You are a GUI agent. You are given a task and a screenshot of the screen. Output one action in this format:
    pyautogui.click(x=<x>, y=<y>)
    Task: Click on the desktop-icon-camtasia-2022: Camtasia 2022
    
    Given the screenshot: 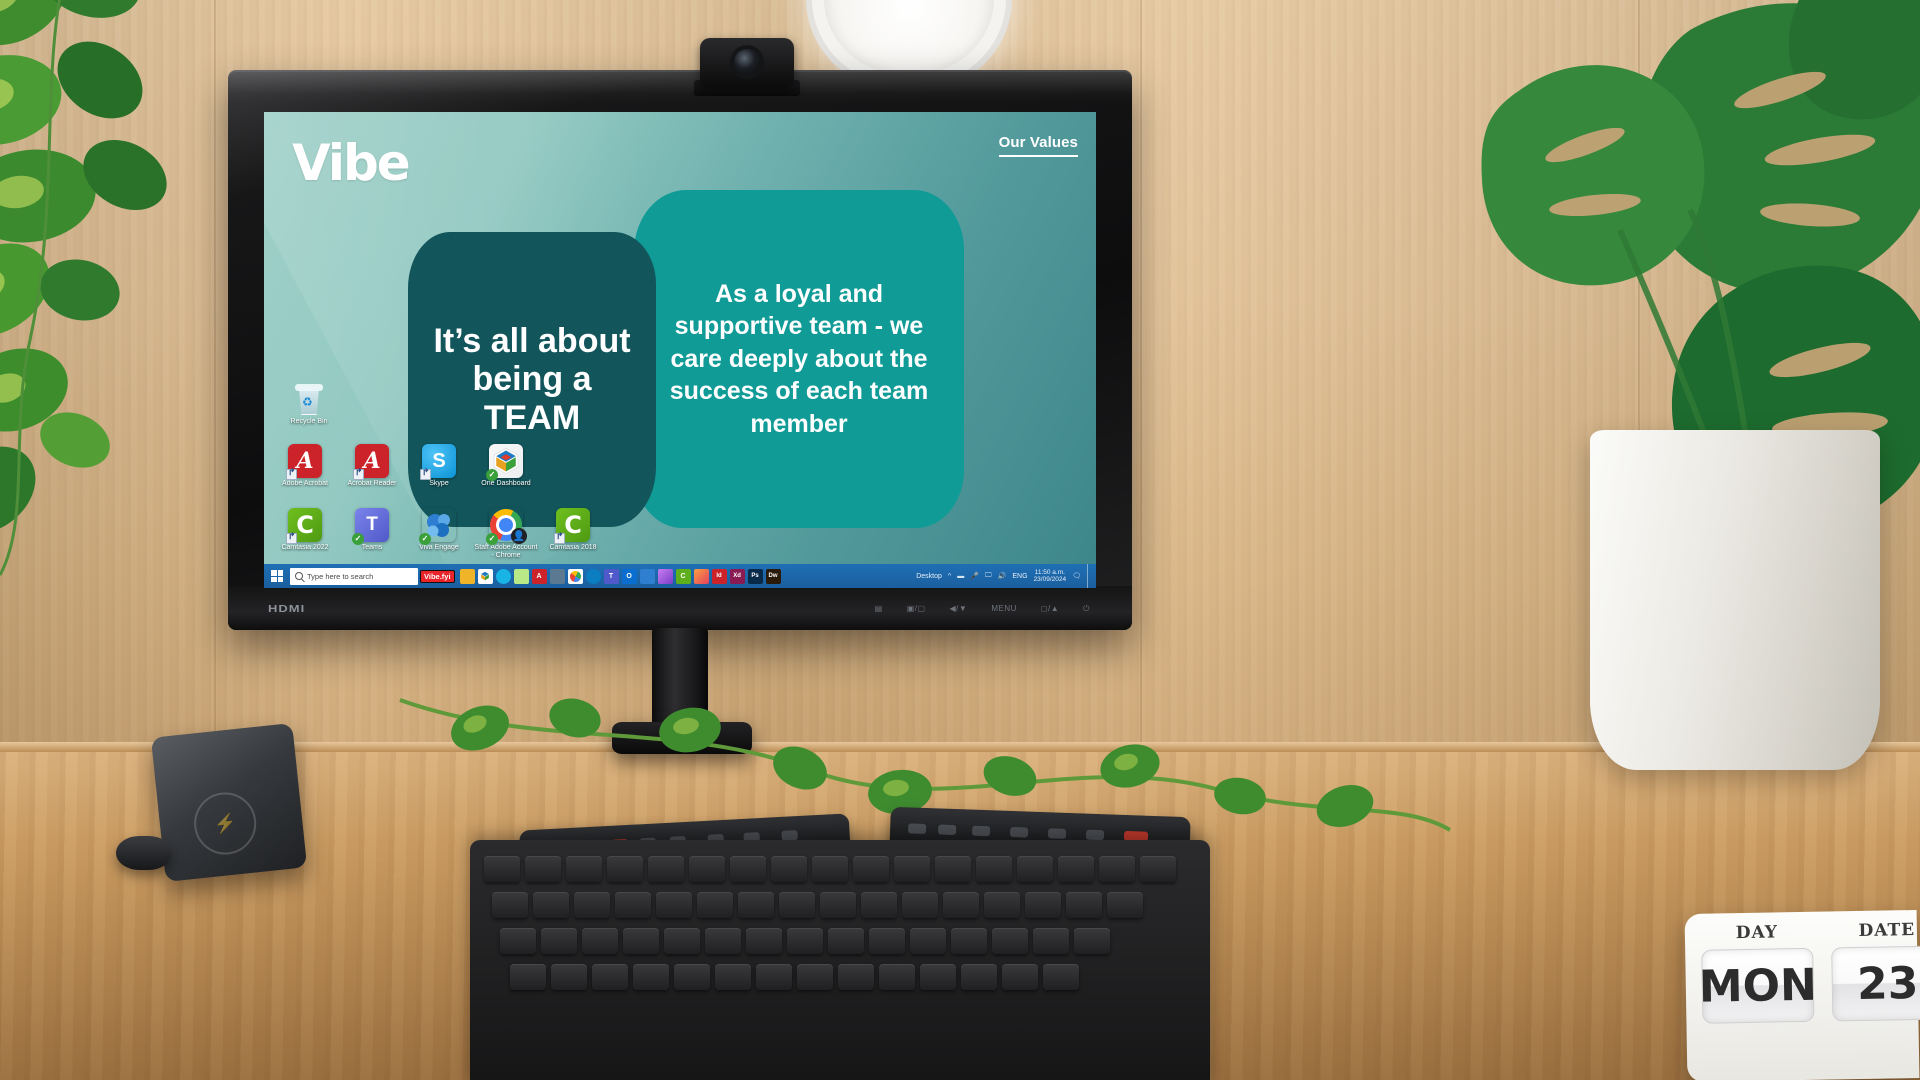 What is the action you would take?
    pyautogui.click(x=305, y=530)
    